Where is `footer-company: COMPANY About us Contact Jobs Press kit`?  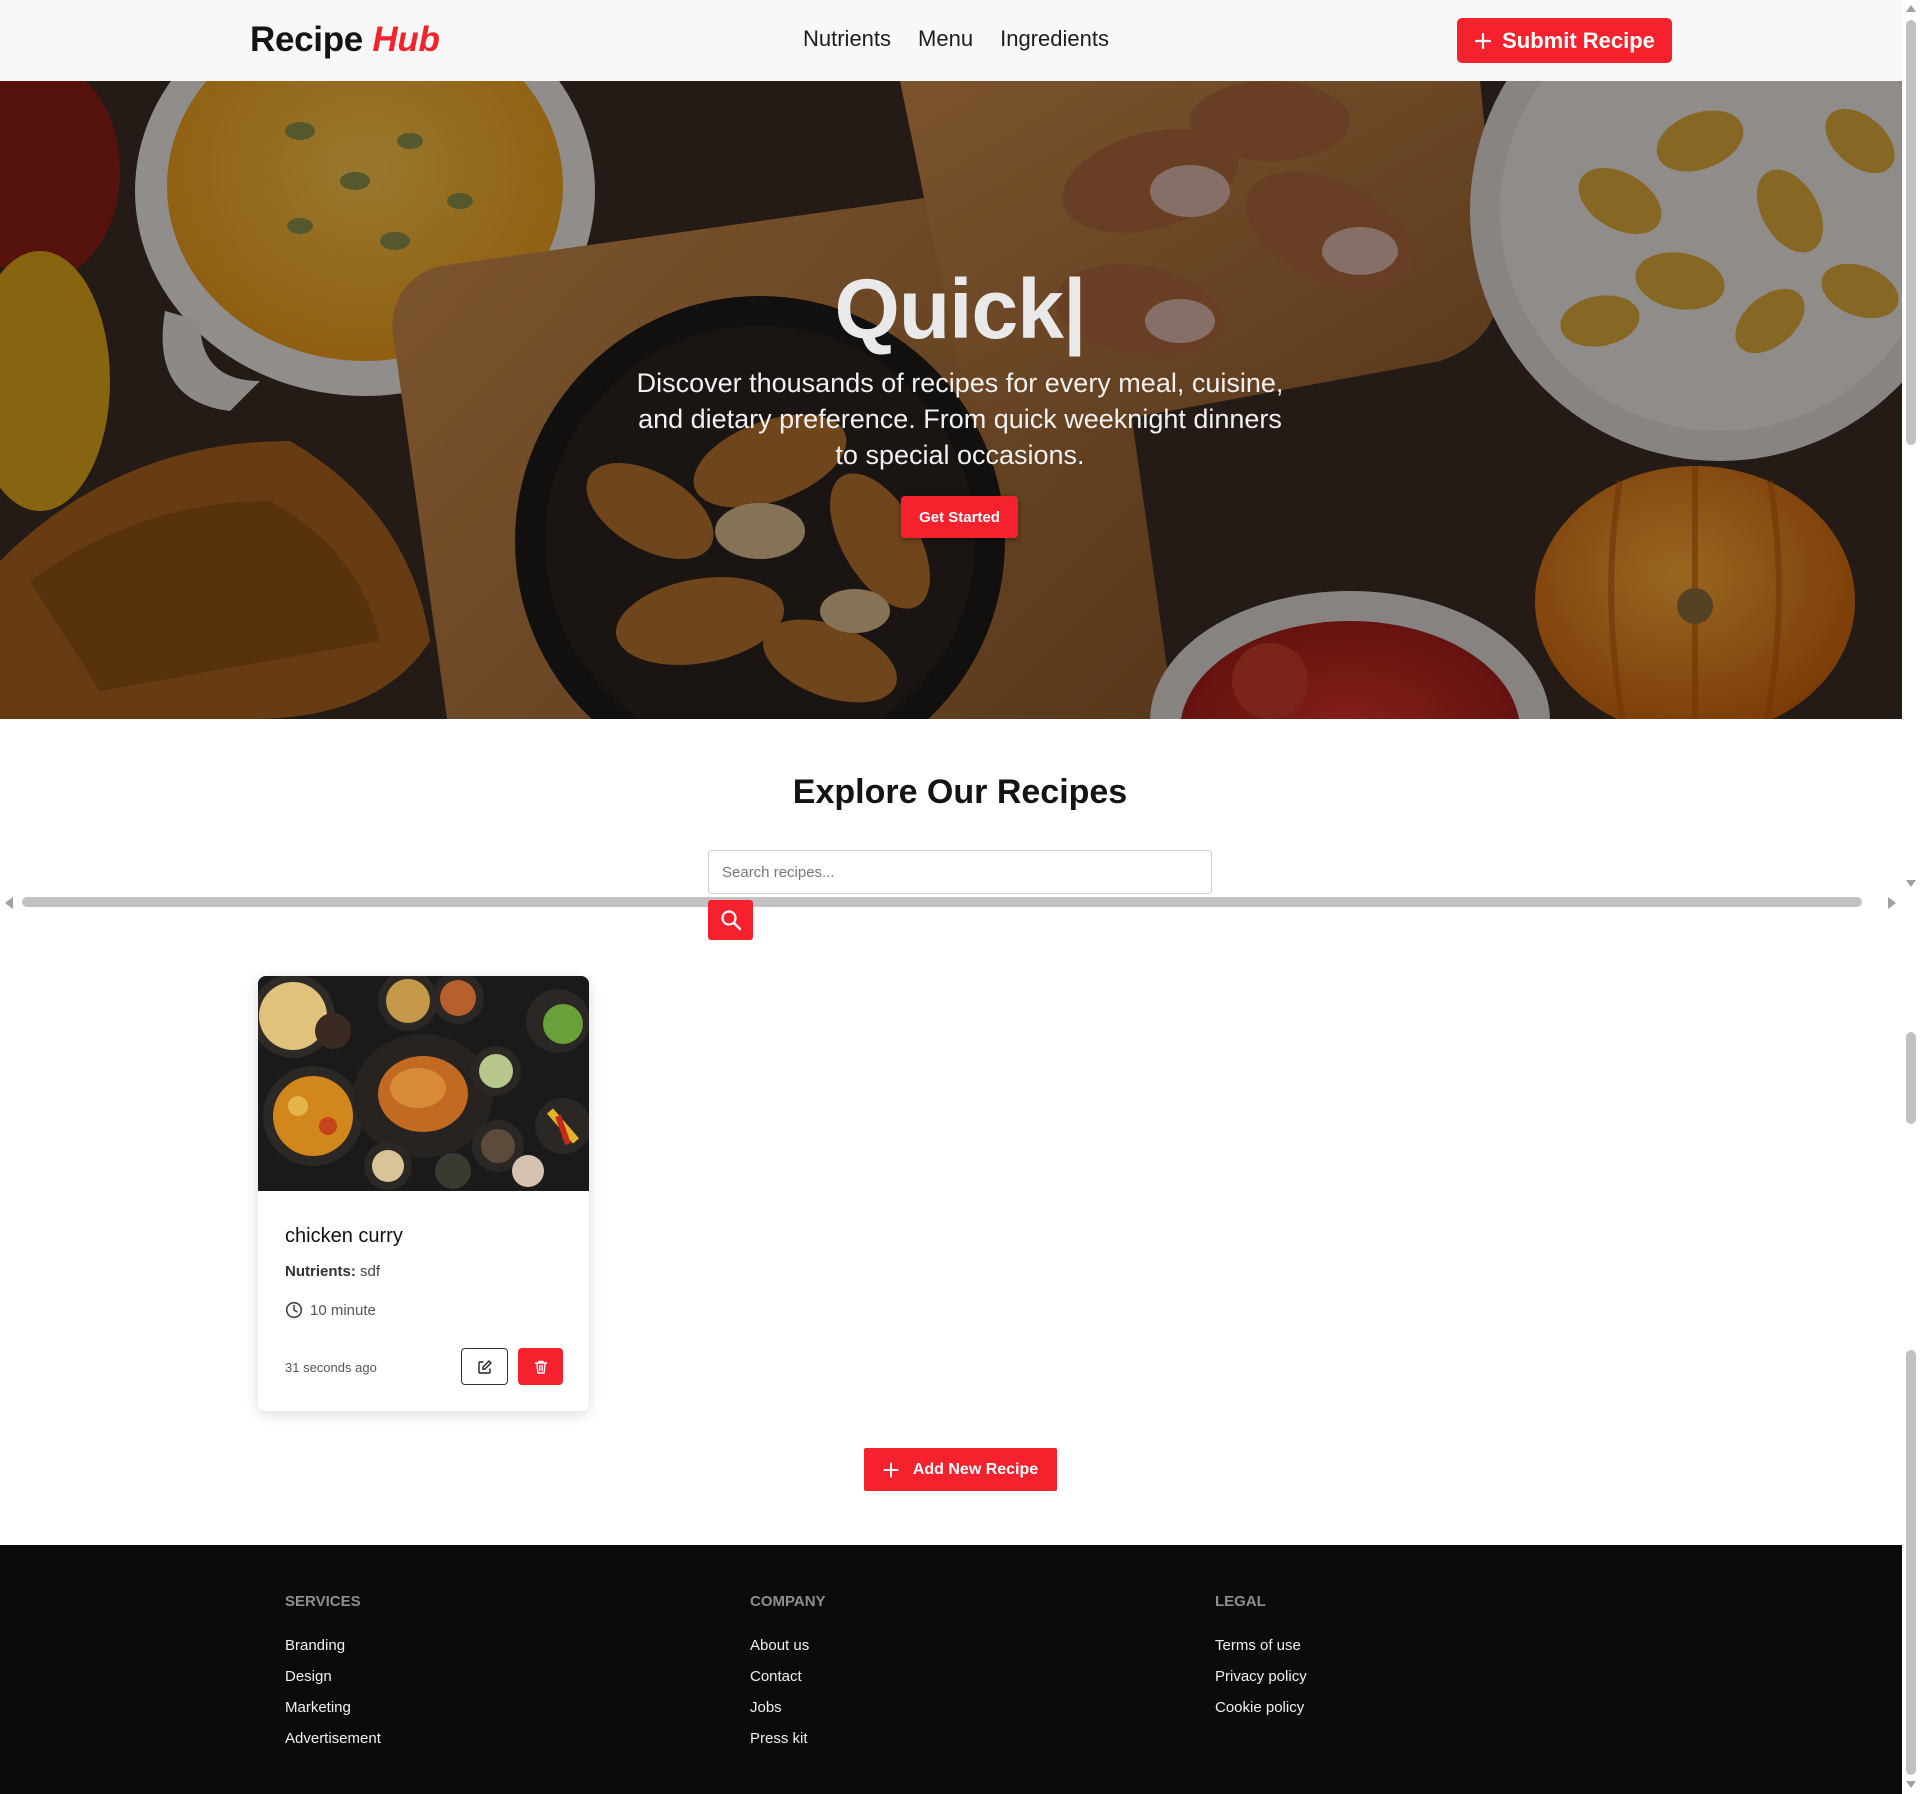 footer-company: COMPANY About us Contact Jobs Press kit is located at coordinates (788, 1673).